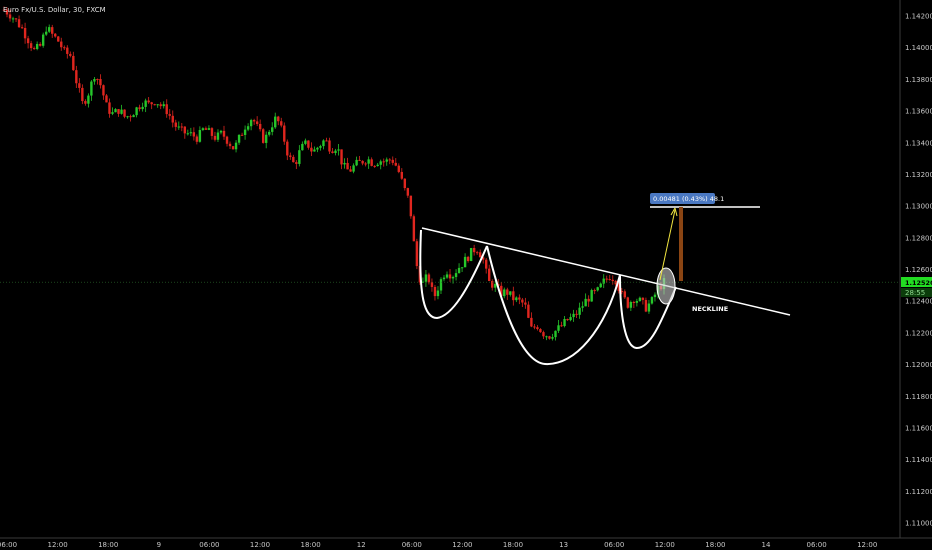 The height and width of the screenshot is (550, 932). Describe the element at coordinates (918, 112) in the screenshot. I see `price-tick-label: 1.13600` at that location.